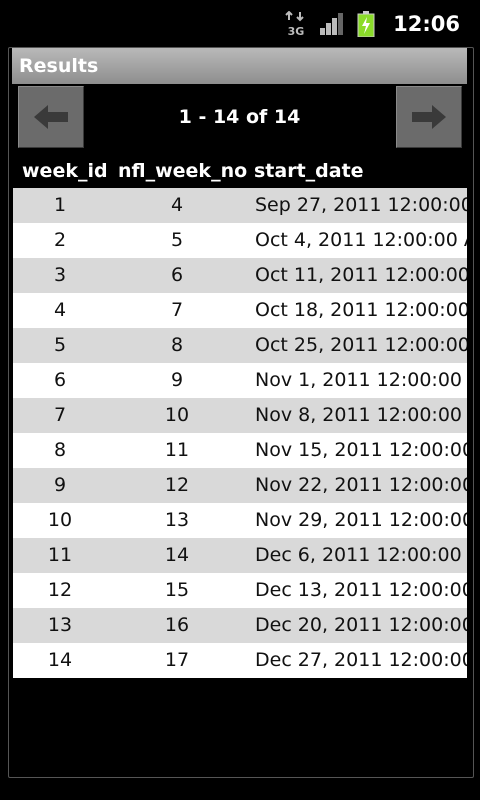 This screenshot has height=800, width=480. I want to click on table-row: 12 15 Dec 13, 2011 12:00:00 A, so click(240, 590).